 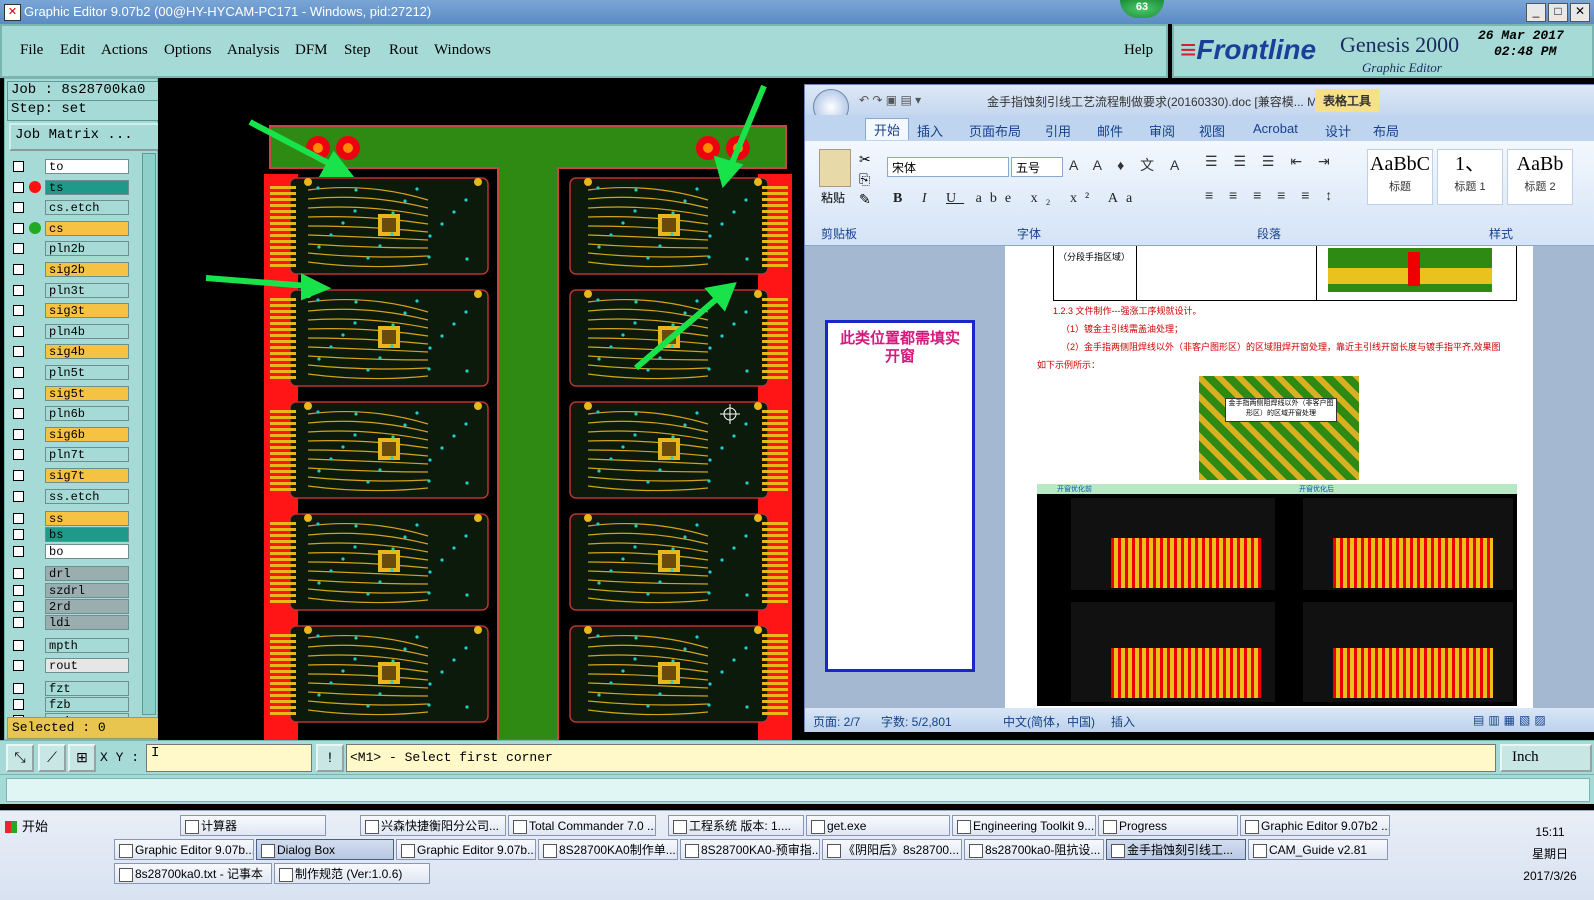 What do you see at coordinates (403, 50) in the screenshot?
I see `menu-rout: Rout` at bounding box center [403, 50].